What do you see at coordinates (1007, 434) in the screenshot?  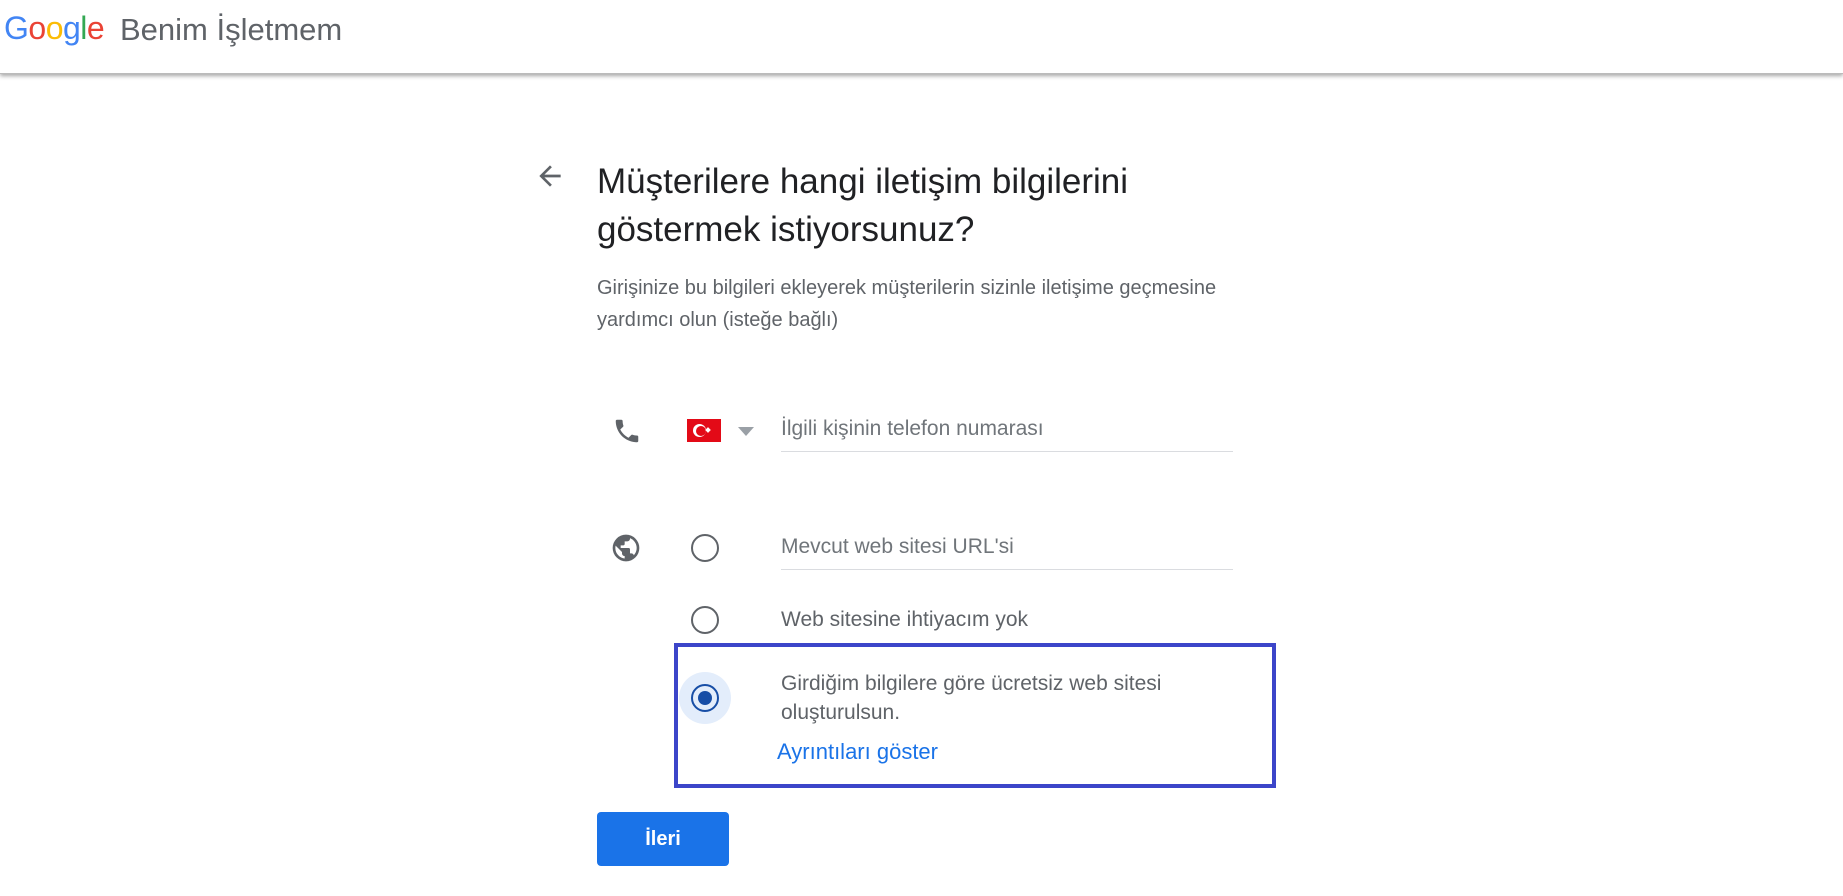 I see `phone-input: İlgili kişinin telefon numarası` at bounding box center [1007, 434].